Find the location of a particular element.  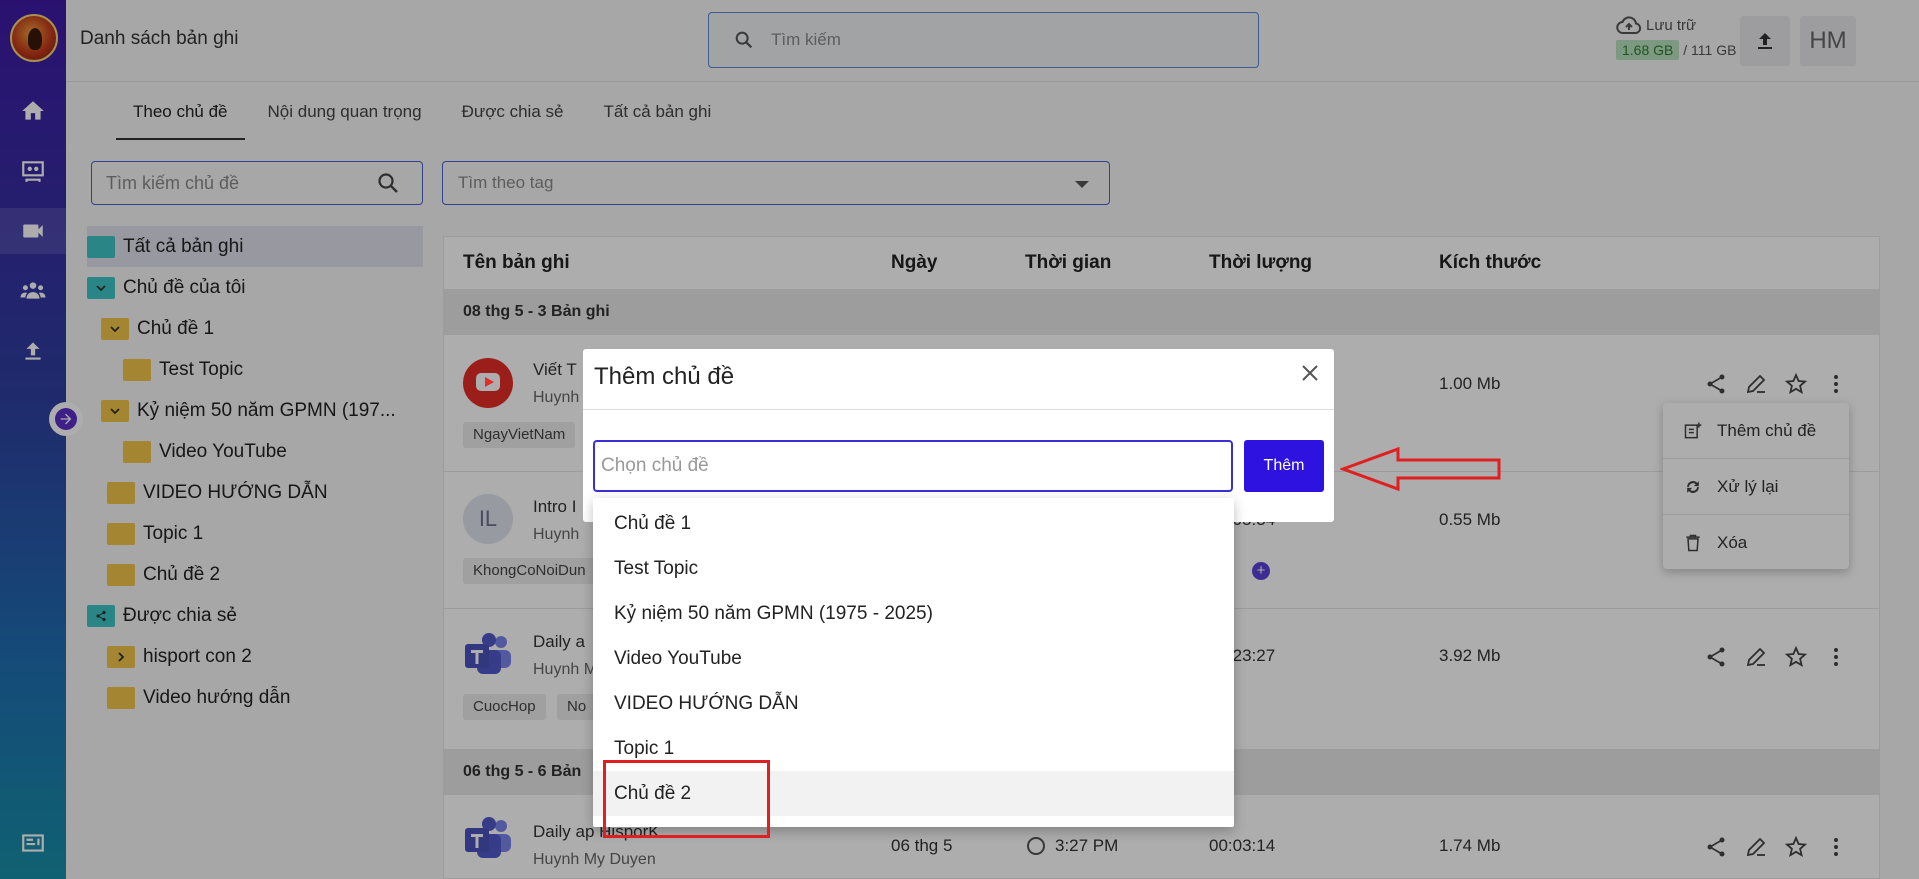

topic-option: Video YouTube is located at coordinates (913, 658).